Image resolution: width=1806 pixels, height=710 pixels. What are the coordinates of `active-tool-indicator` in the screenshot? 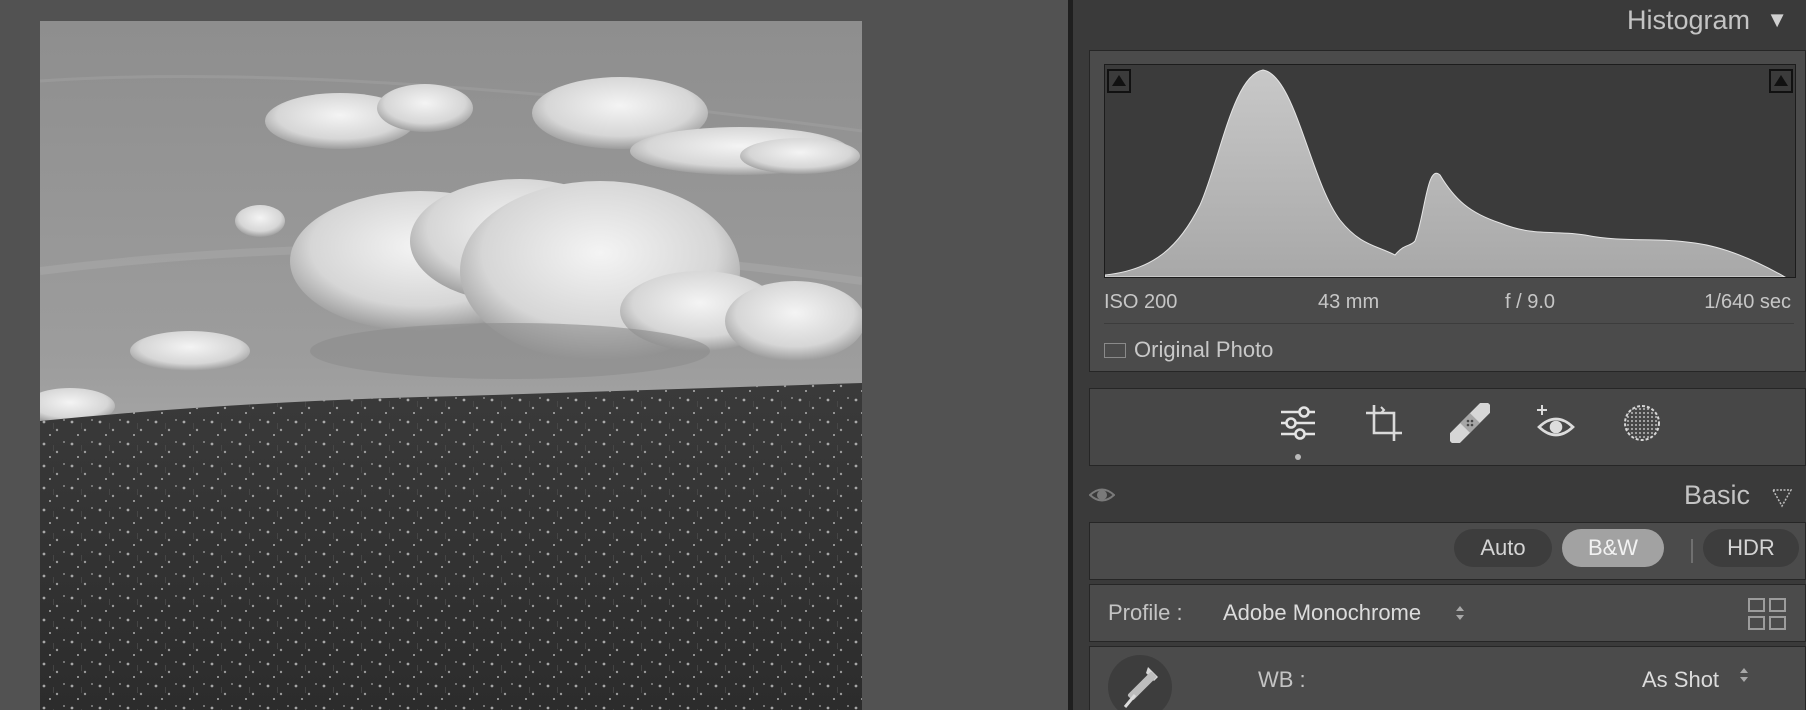 It's located at (1298, 457).